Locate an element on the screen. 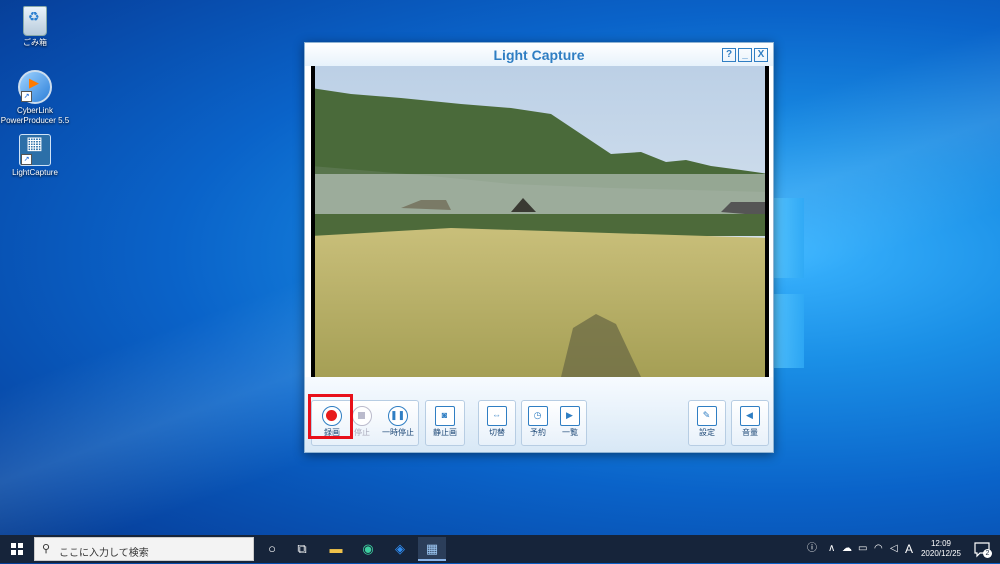 This screenshot has width=1000, height=564. switch-group: ⇔ 切替 is located at coordinates (497, 423).